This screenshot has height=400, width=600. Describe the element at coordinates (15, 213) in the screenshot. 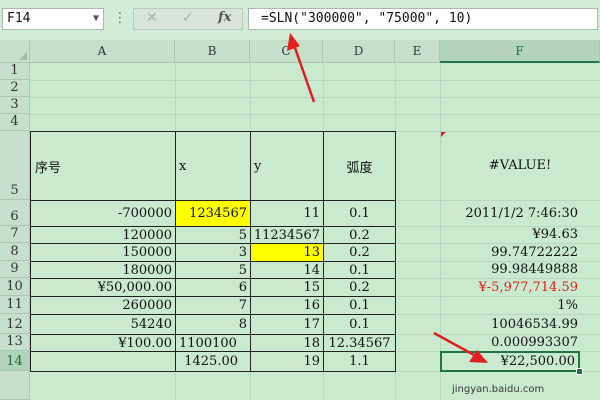

I see `row-header-6: 6` at that location.